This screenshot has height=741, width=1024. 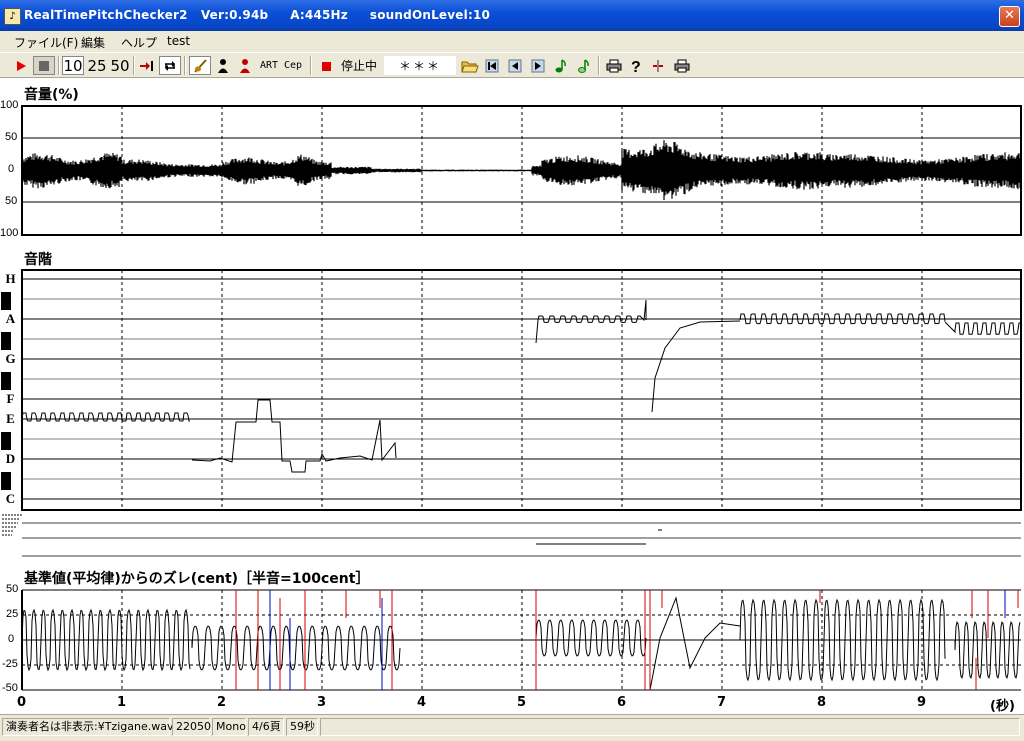 I want to click on zoom-10-button: 10, so click(x=73, y=65).